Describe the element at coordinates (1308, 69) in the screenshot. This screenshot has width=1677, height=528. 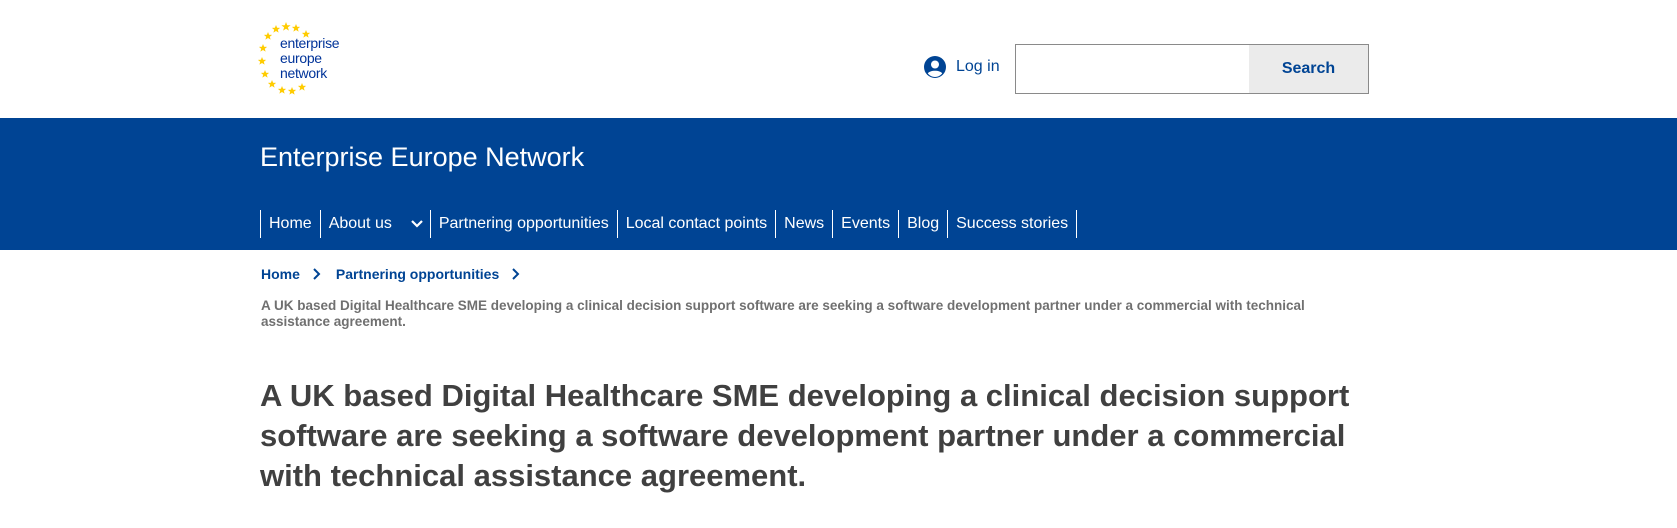
I see `search-button: Search` at that location.